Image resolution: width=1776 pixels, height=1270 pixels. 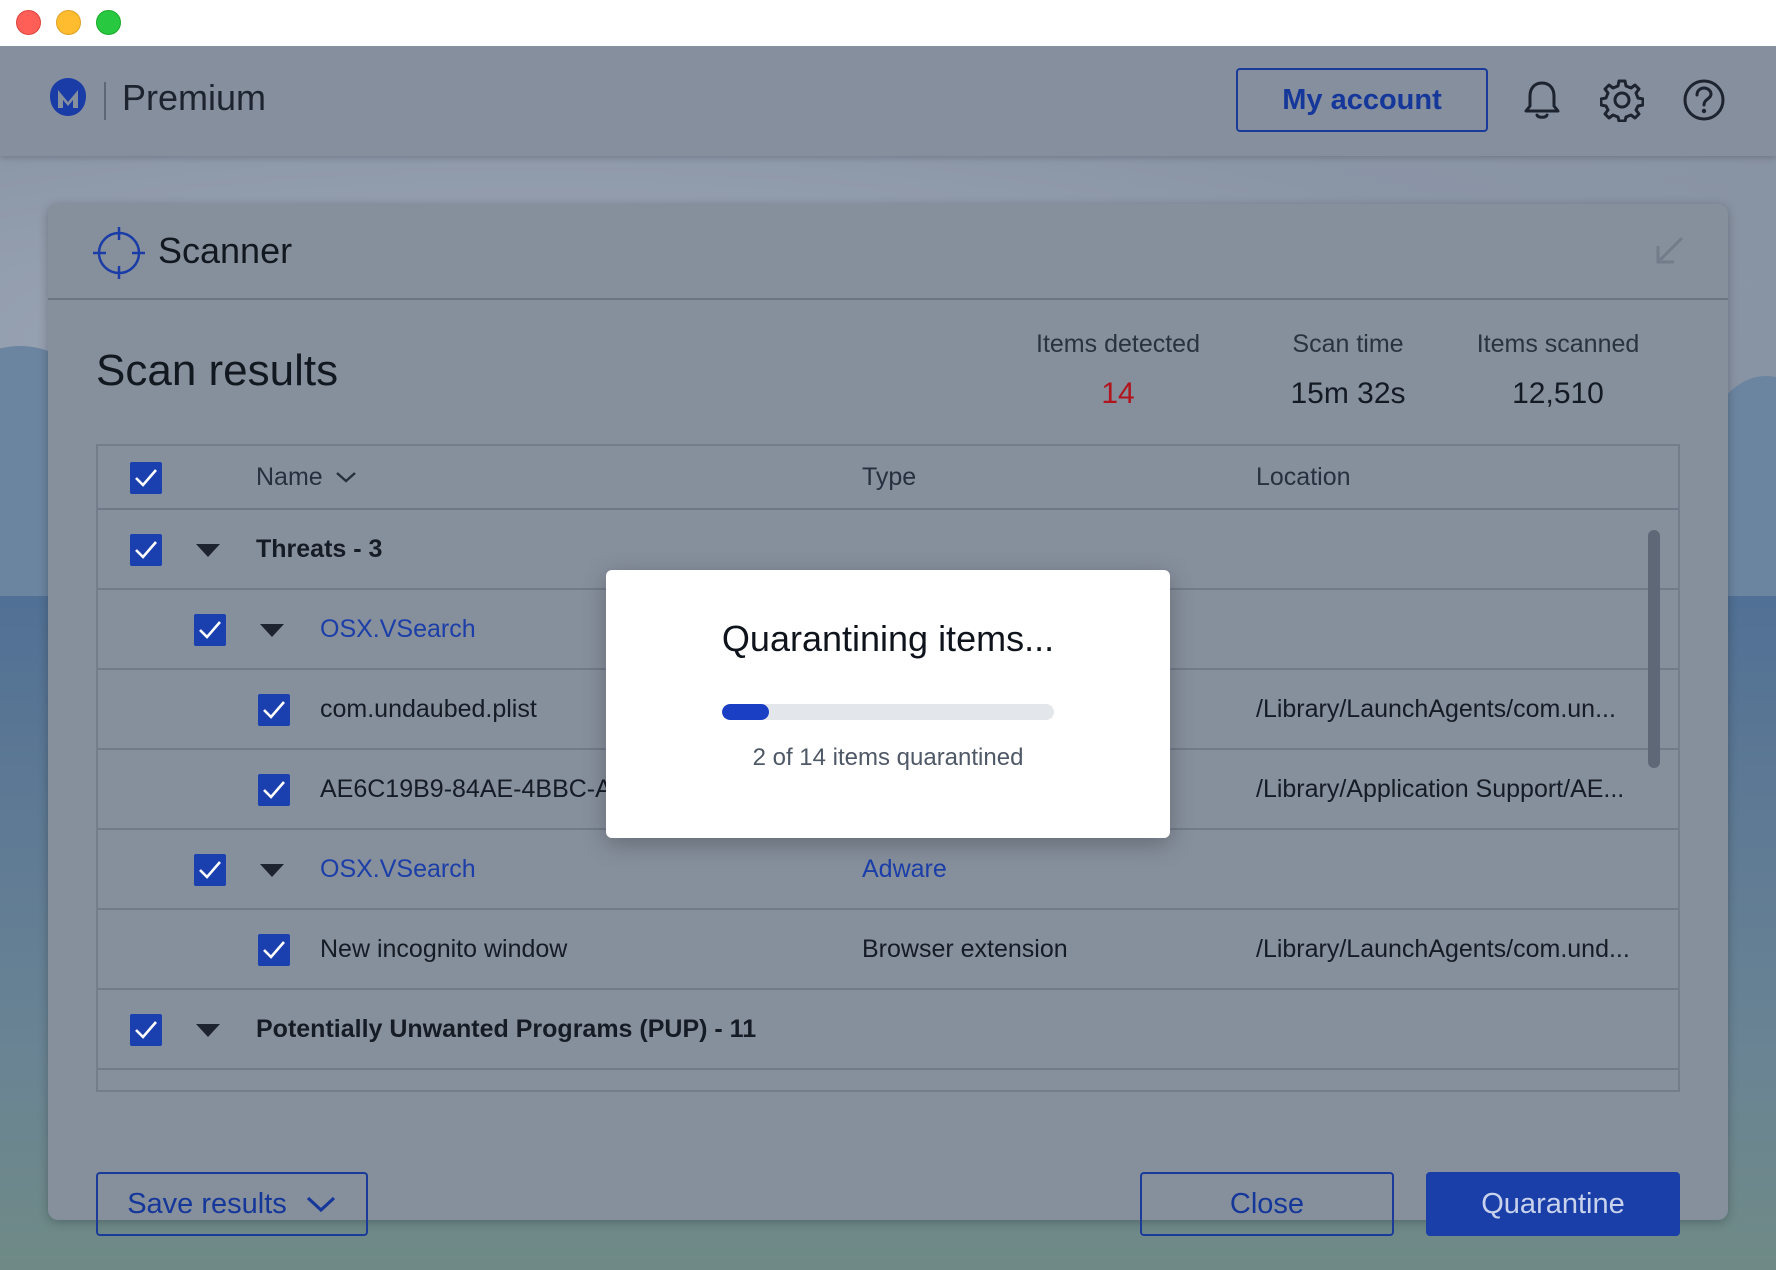 What do you see at coordinates (194, 97) in the screenshot?
I see `brand-label: Premium` at bounding box center [194, 97].